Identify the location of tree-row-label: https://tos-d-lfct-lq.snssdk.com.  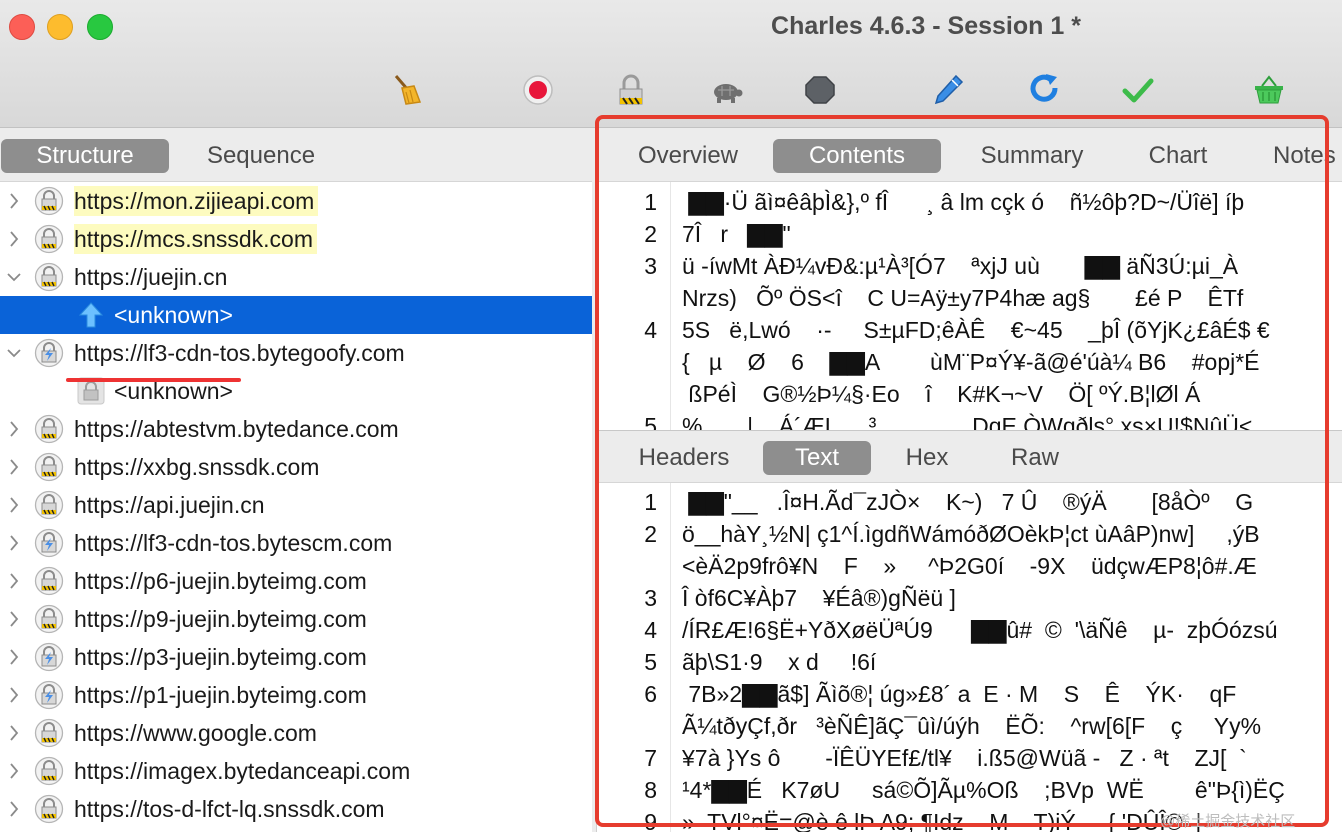
(229, 809).